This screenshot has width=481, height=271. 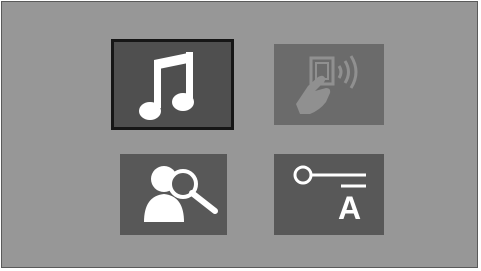 I want to click on tap-to-connect-icon, so click(x=327, y=84).